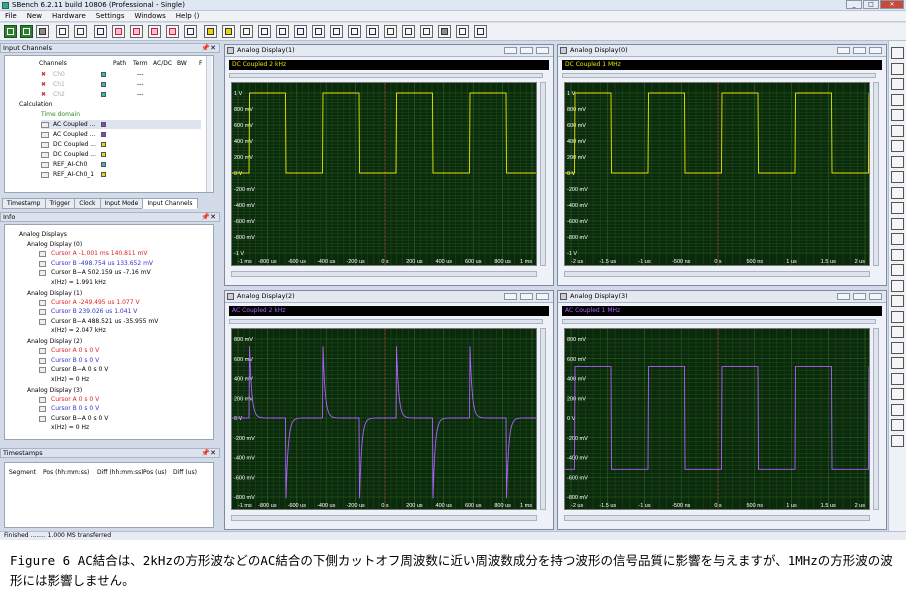 This screenshot has height=602, width=906. I want to click on analog-displays-node: Analog Displays, so click(43, 234).